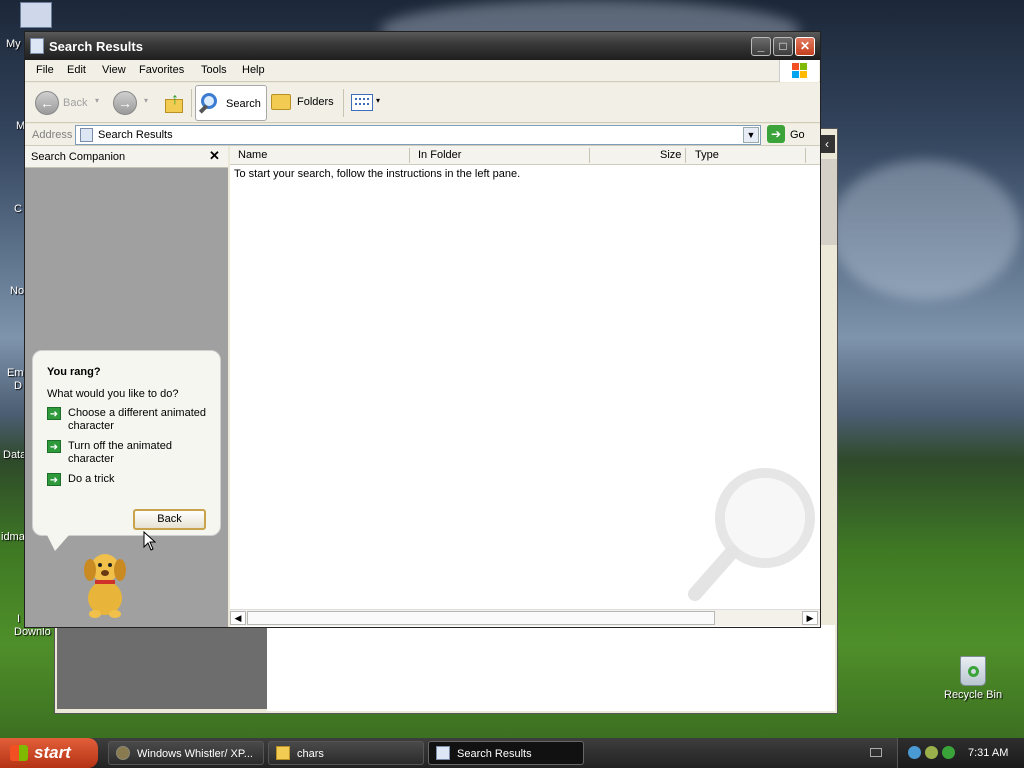 The width and height of the screenshot is (1024, 768). What do you see at coordinates (315, 102) in the screenshot?
I see `folders-button-label: Folders` at bounding box center [315, 102].